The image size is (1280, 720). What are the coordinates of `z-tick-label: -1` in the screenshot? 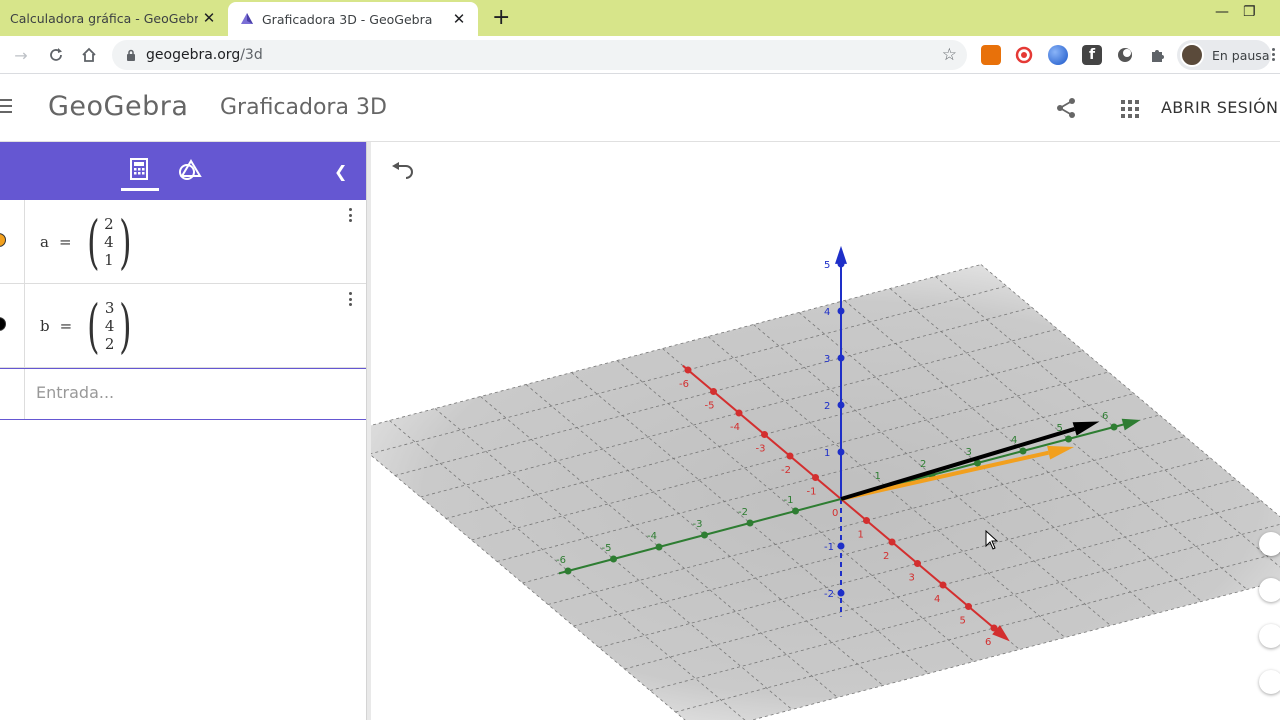 It's located at (829, 547).